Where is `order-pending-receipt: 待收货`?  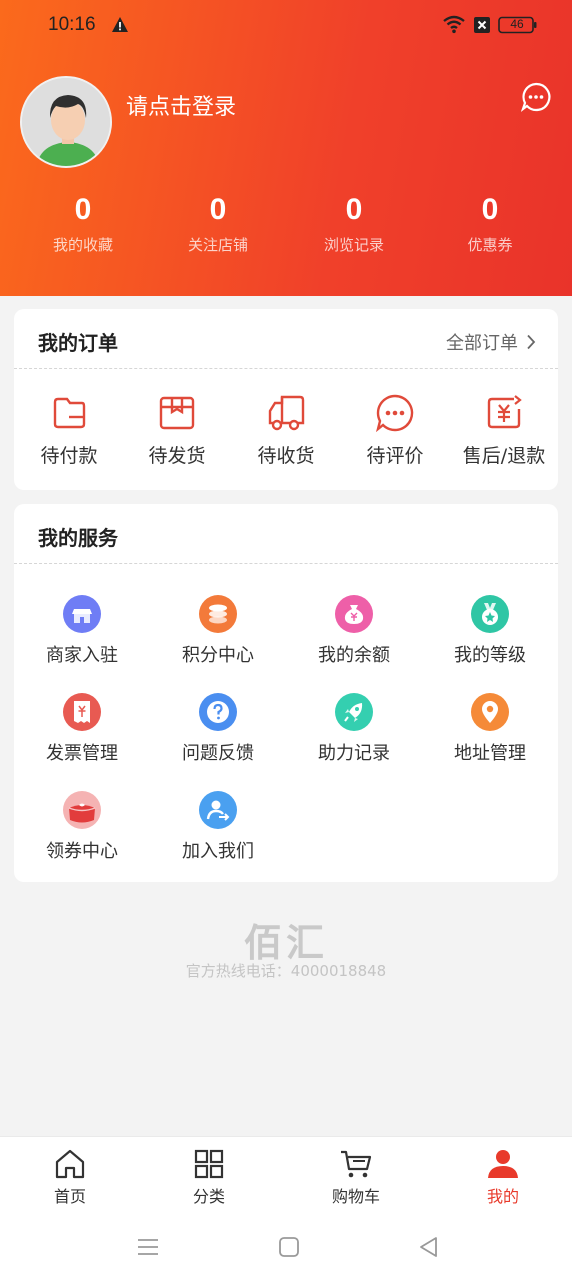
order-pending-receipt: 待收货 is located at coordinates (286, 430).